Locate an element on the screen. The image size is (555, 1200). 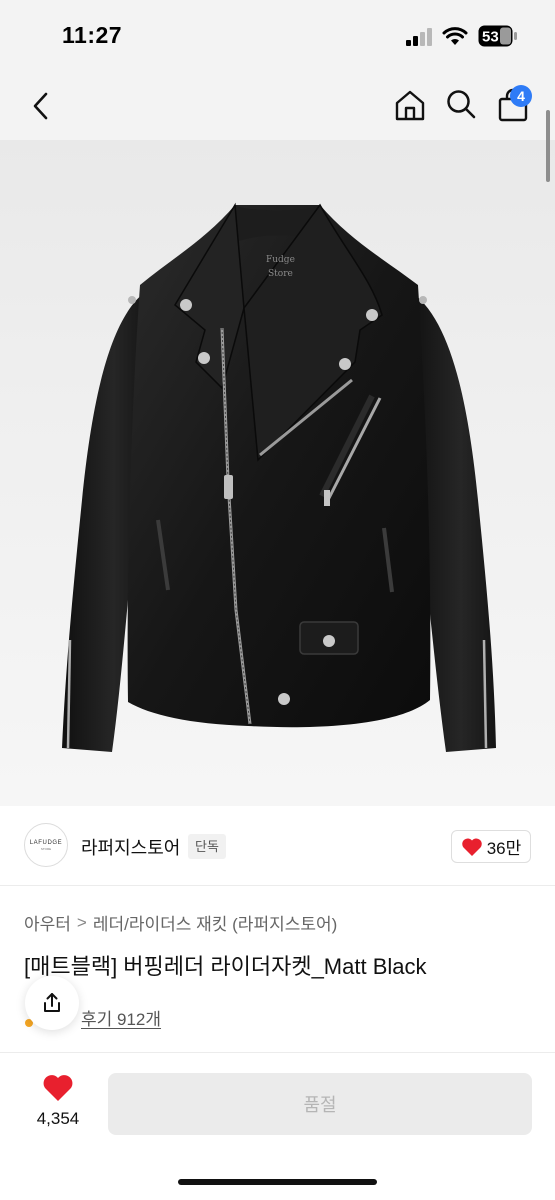
store-logo-subtext: STORE is located at coordinates (46, 848).